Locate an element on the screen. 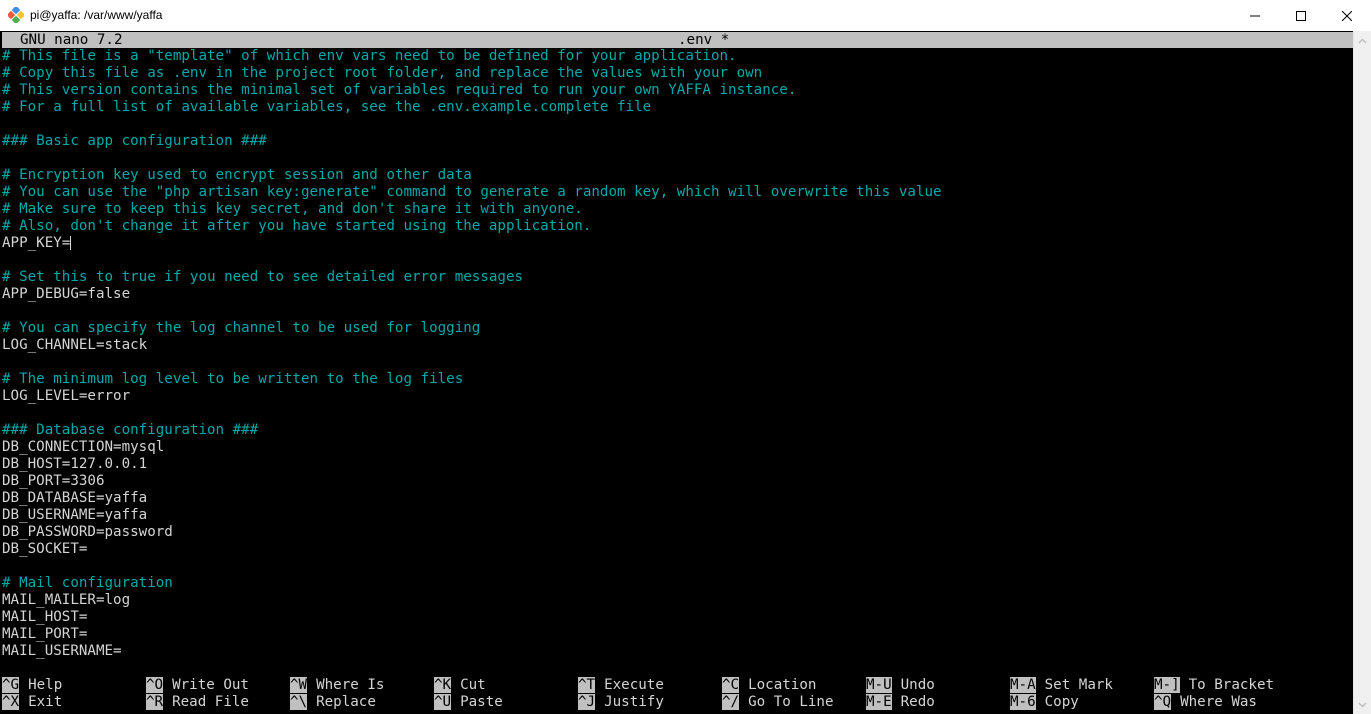 Image resolution: width=1371 pixels, height=714 pixels. shortcut-replace: ^\ Replace is located at coordinates (333, 702).